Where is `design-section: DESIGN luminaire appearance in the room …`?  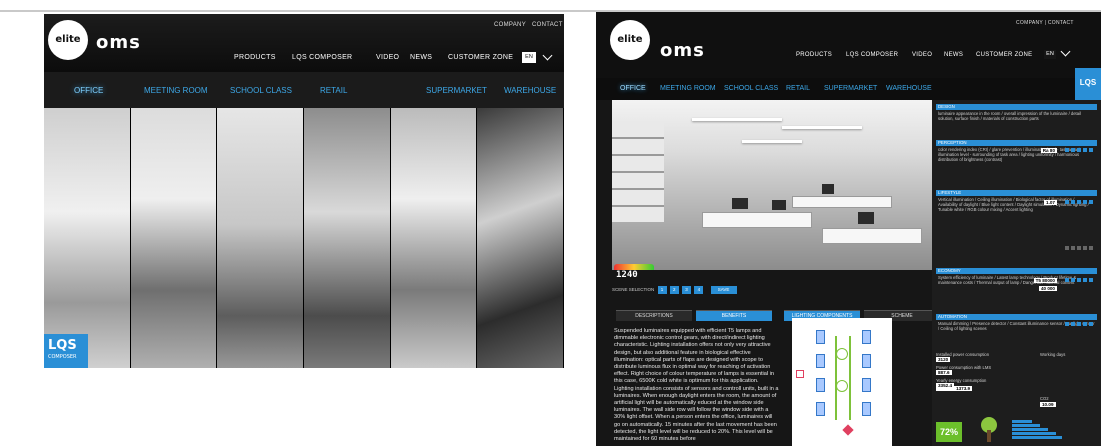 design-section: DESIGN luminaire appearance in the room … is located at coordinates (1016, 113).